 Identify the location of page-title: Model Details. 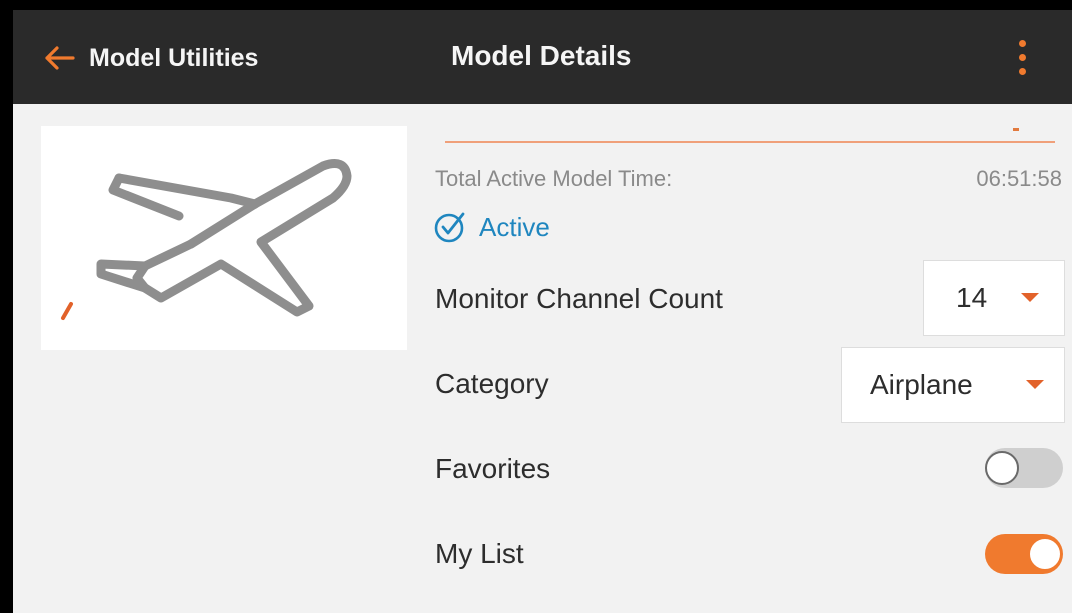
(541, 55).